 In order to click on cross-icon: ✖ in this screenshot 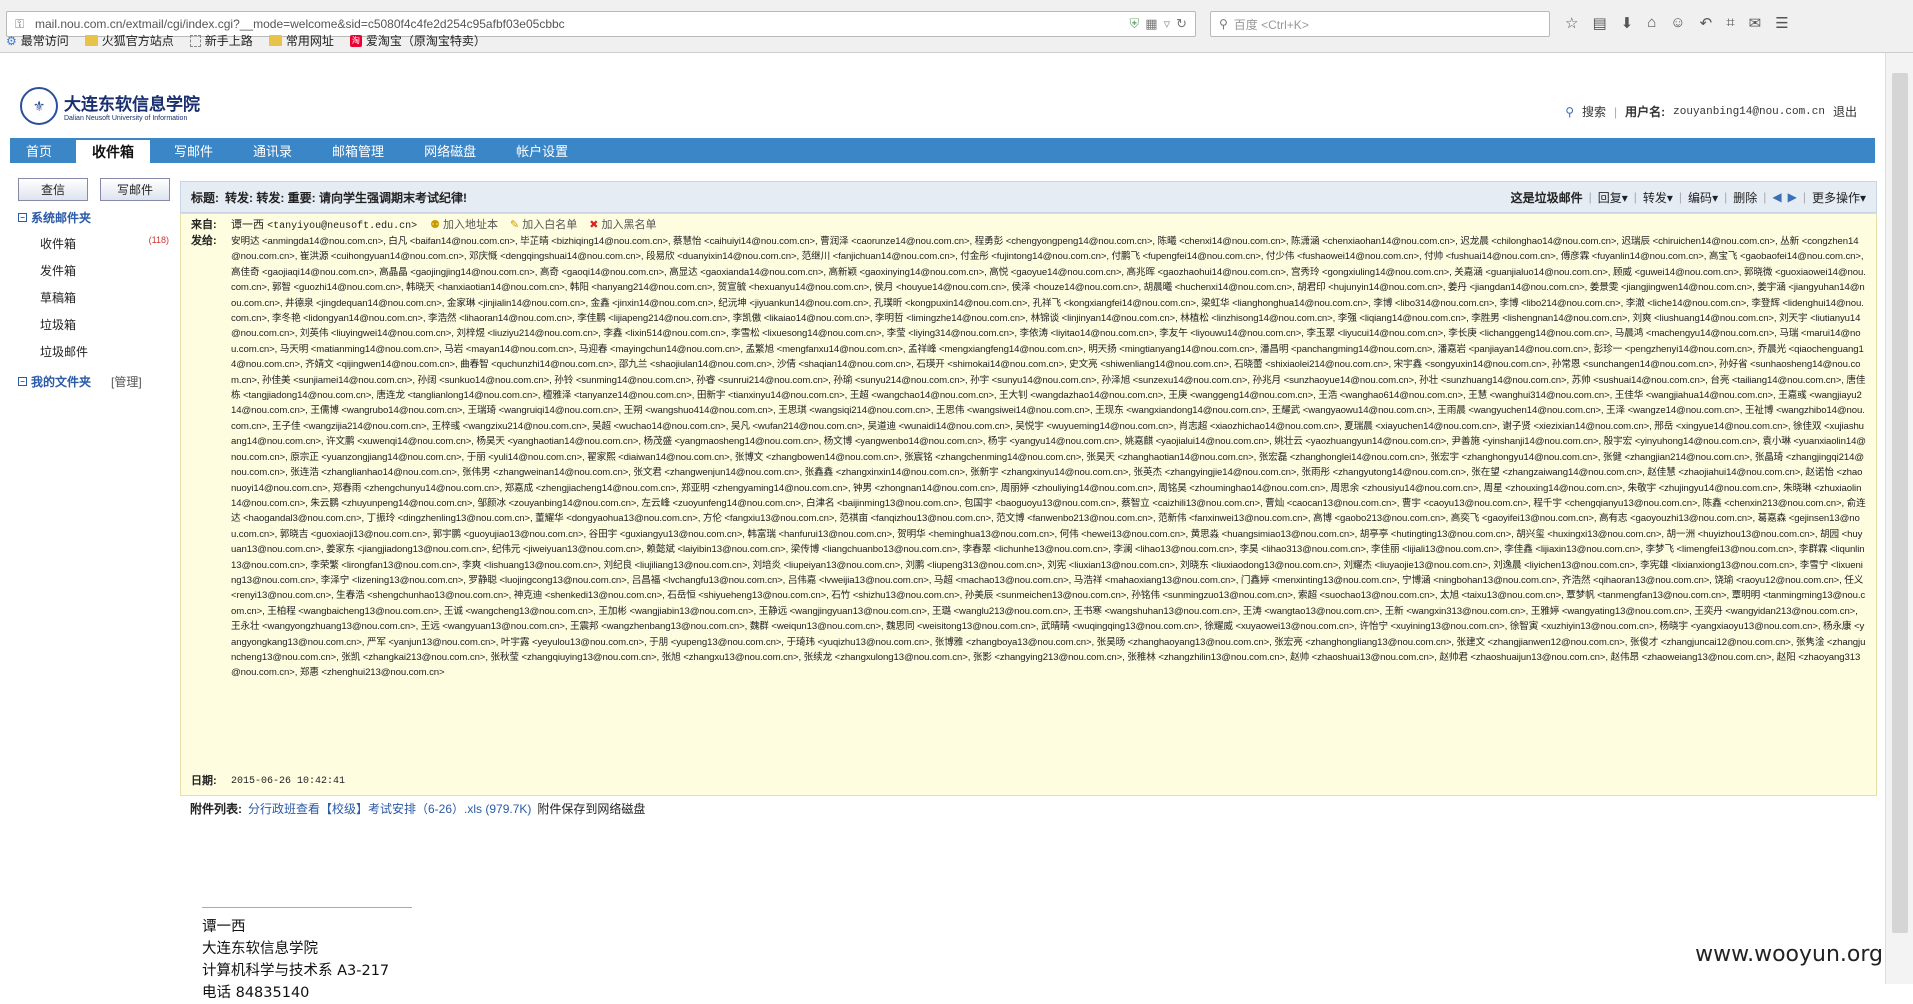, I will do `click(594, 225)`.